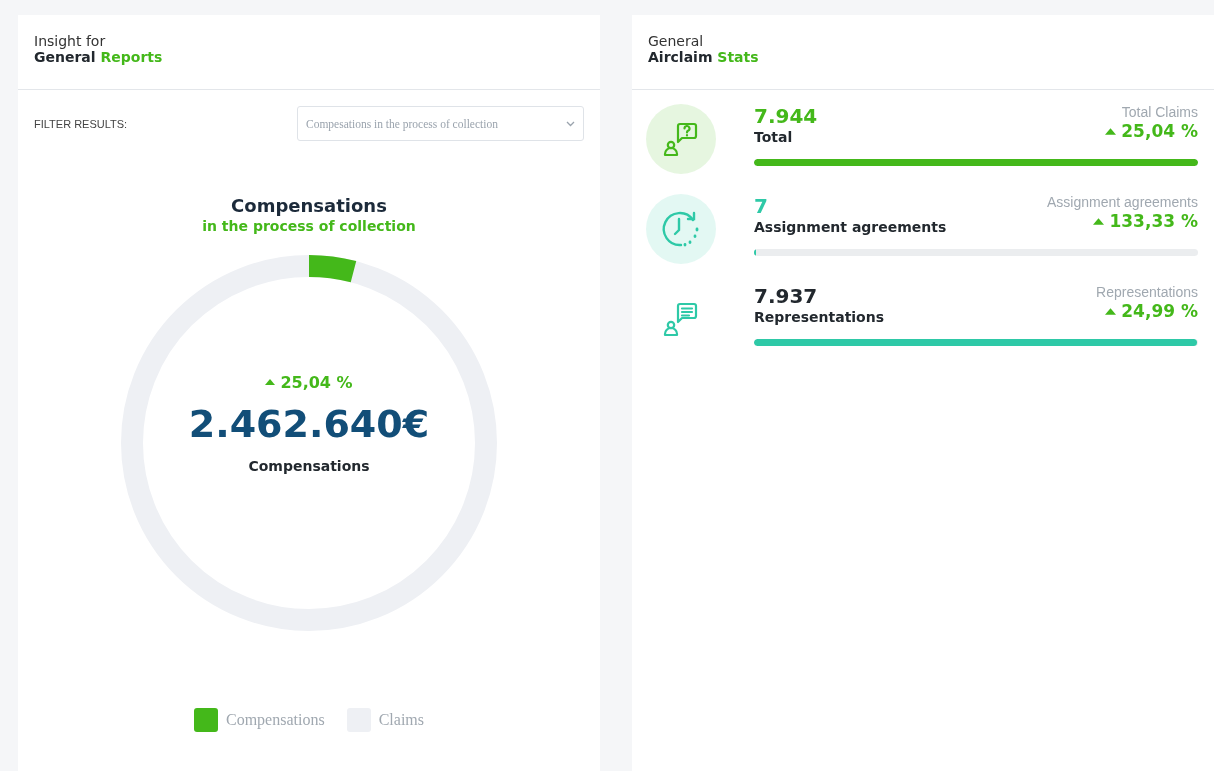 Image resolution: width=1214 pixels, height=771 pixels. What do you see at coordinates (1147, 292) in the screenshot?
I see `stat-caption: Representations` at bounding box center [1147, 292].